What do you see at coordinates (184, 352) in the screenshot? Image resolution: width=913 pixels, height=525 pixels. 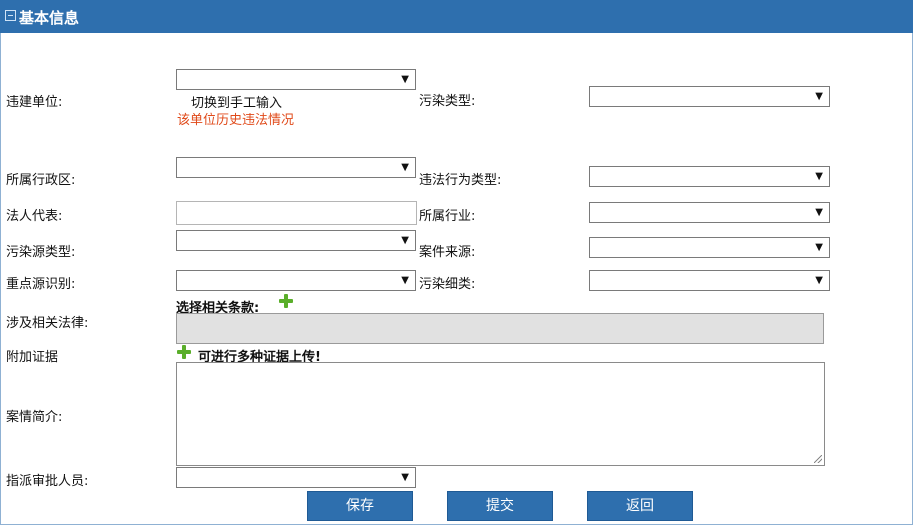 I see `add-evidence-plus-icon` at bounding box center [184, 352].